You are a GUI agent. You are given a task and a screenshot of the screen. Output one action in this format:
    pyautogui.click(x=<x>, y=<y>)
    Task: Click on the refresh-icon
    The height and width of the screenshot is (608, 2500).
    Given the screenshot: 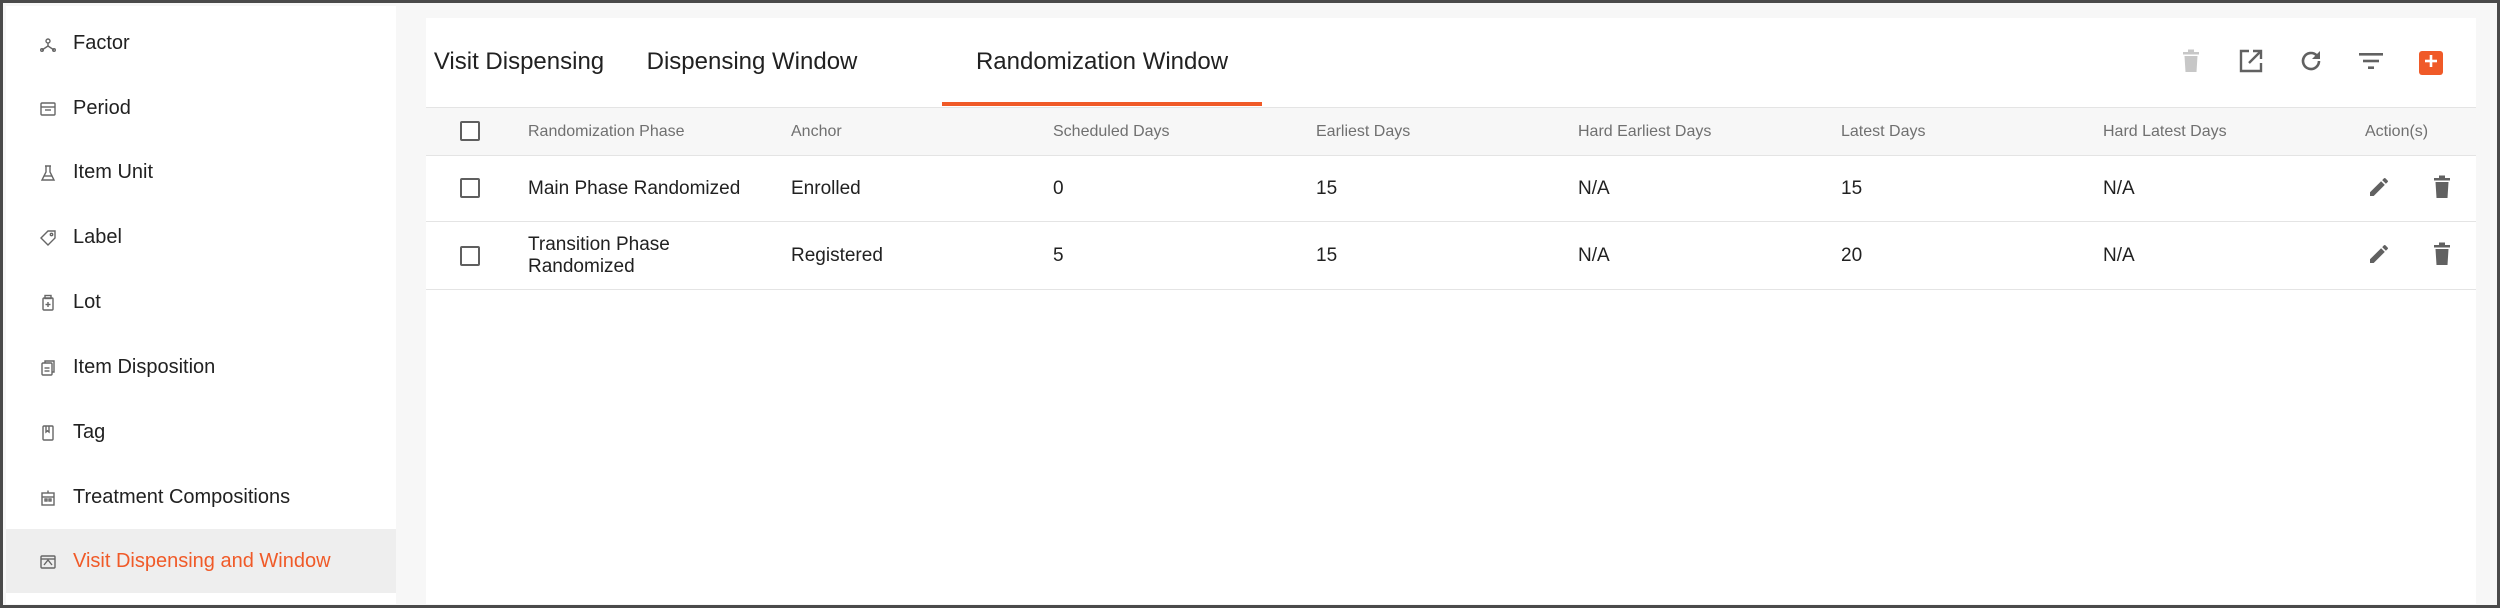 What is the action you would take?
    pyautogui.click(x=2311, y=63)
    